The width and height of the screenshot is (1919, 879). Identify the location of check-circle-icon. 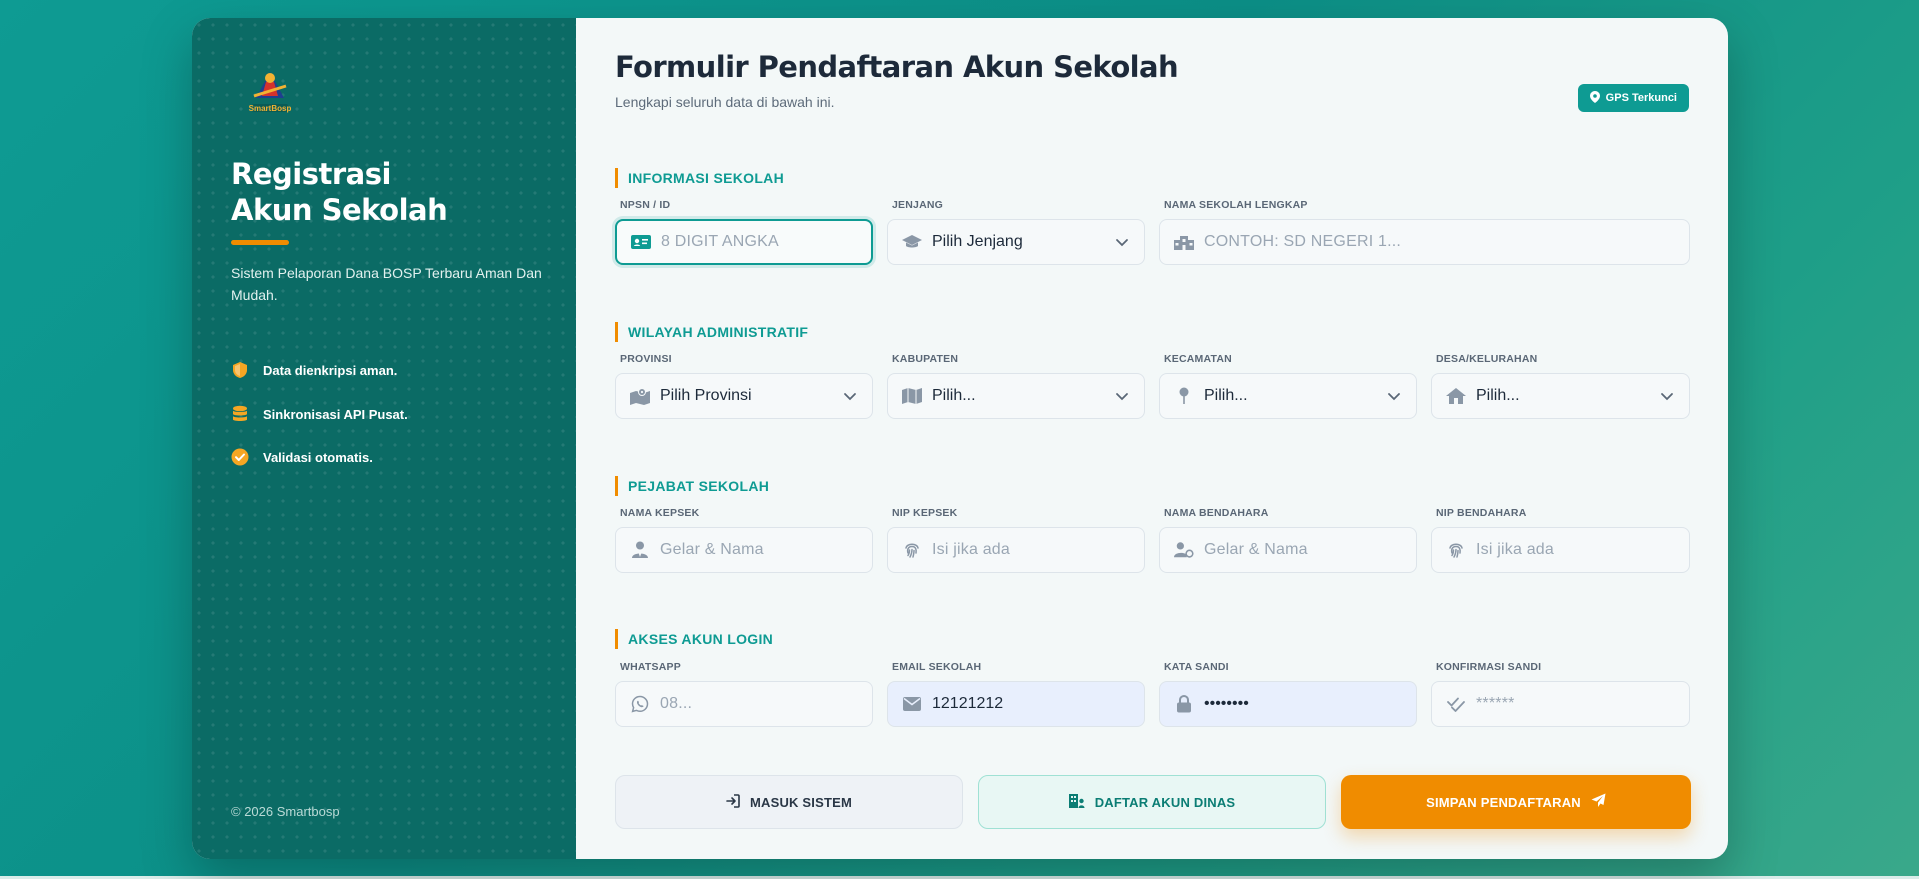
(240, 457).